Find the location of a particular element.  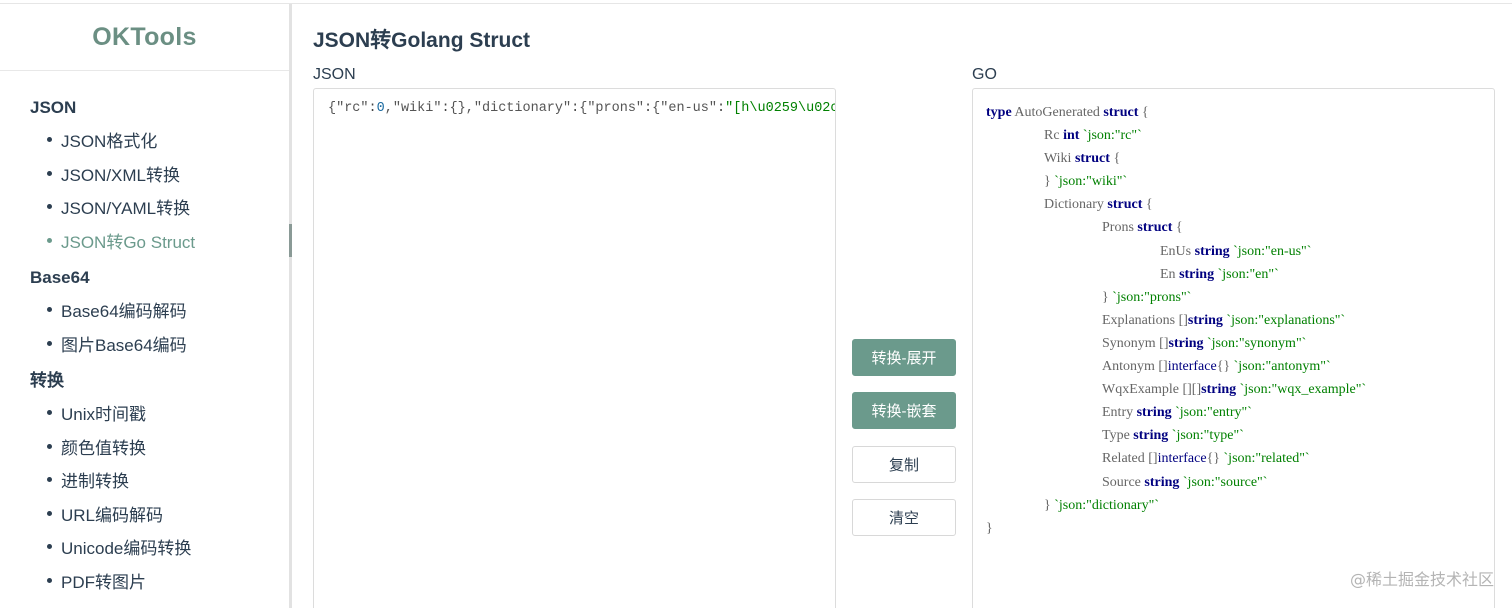

code-token: `json:"type"` is located at coordinates (1207, 436).